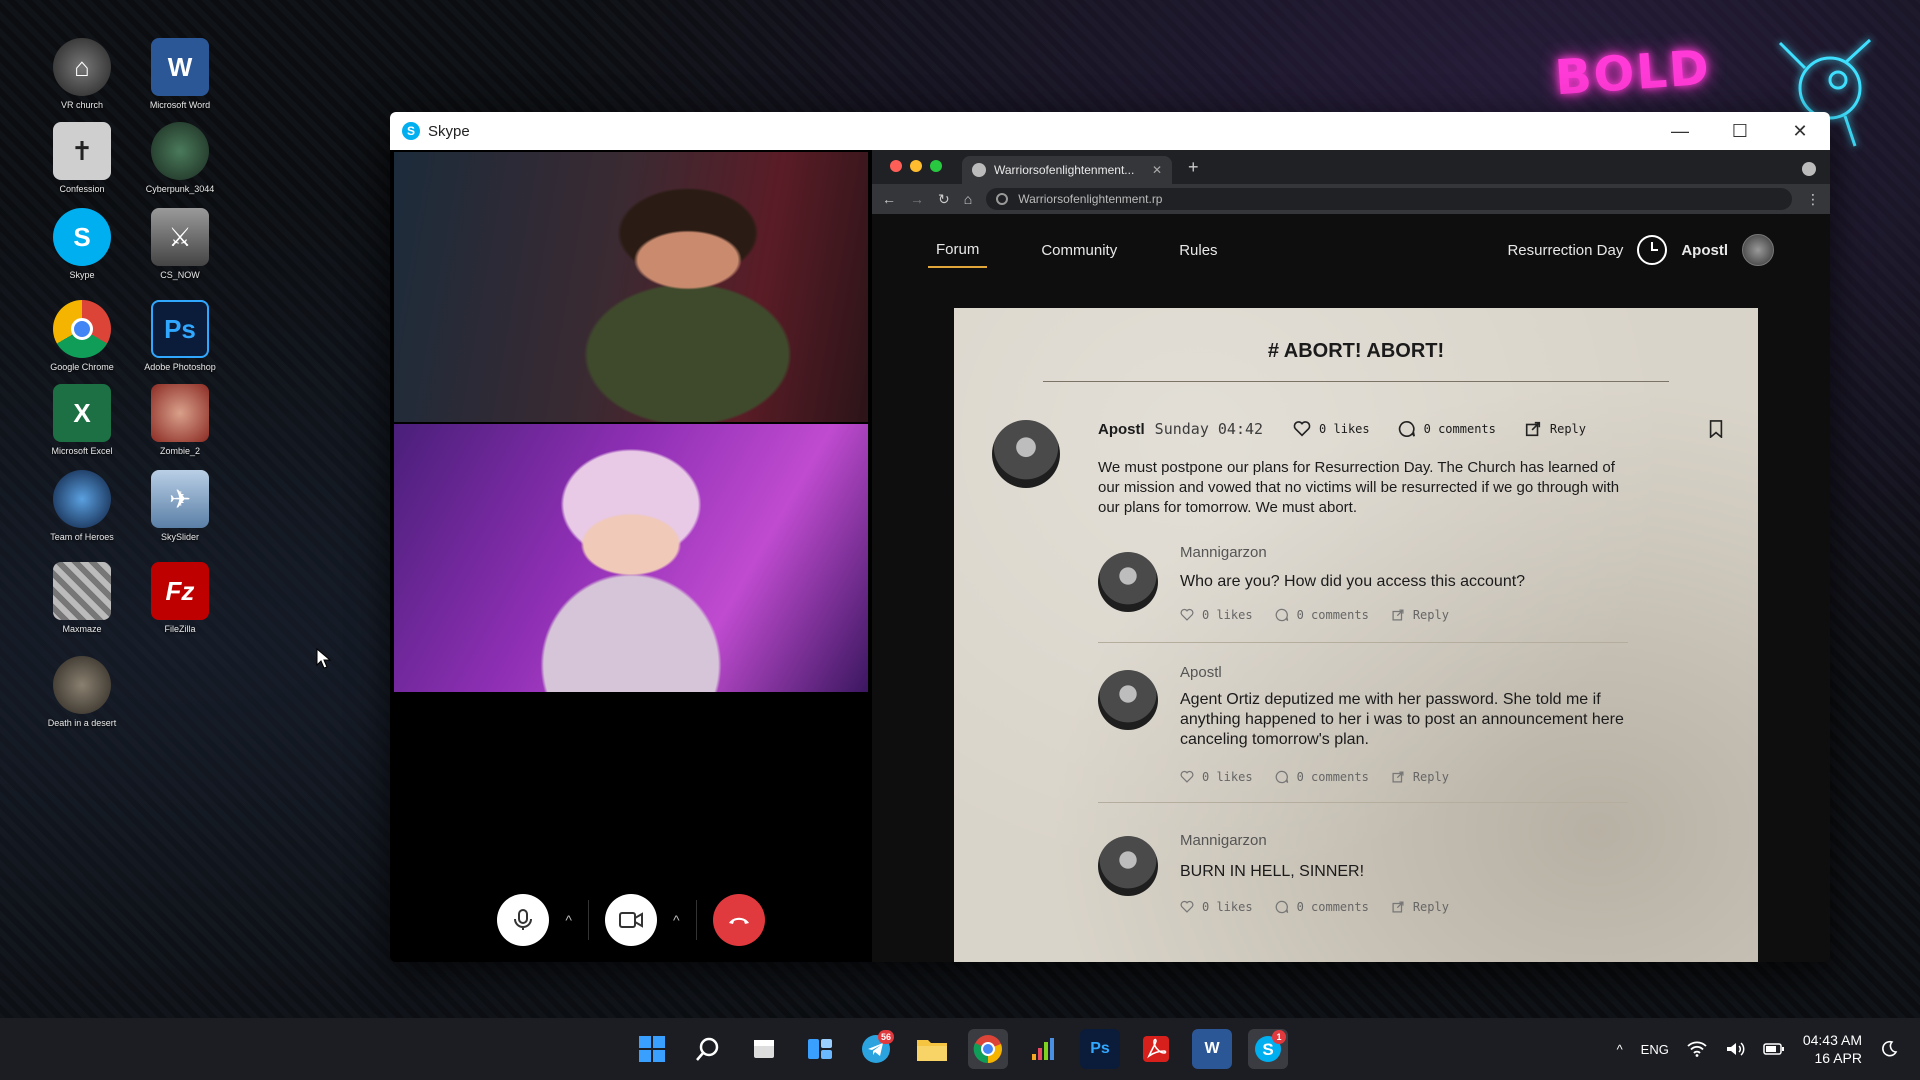  What do you see at coordinates (82, 506) in the screenshot?
I see `desktop-icon-team-of-heroes: Team of Heroes` at bounding box center [82, 506].